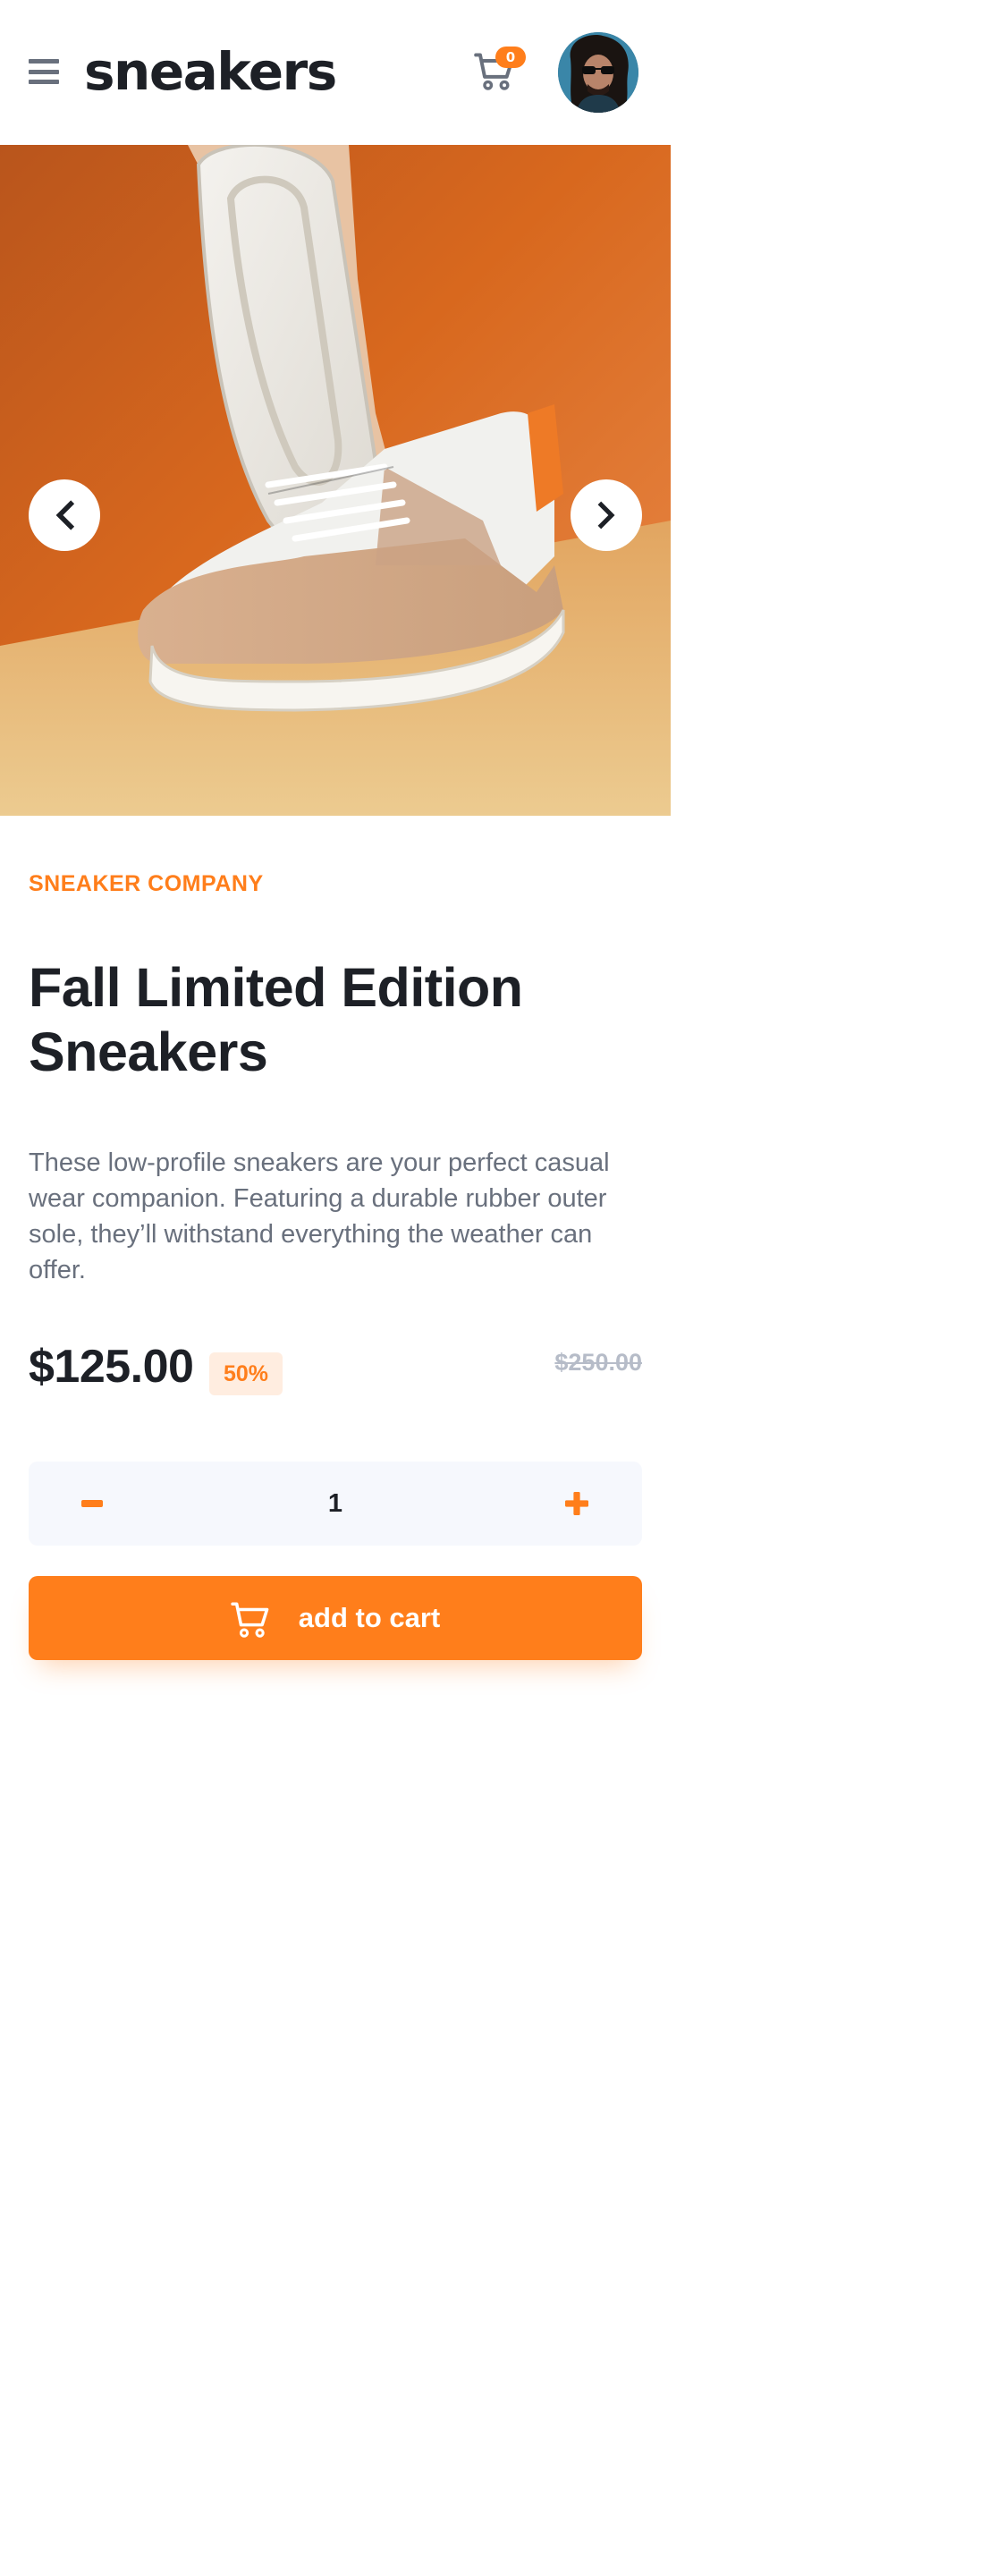 This screenshot has width=1006, height=2576. Describe the element at coordinates (598, 1362) in the screenshot. I see `original-price: $250.00` at that location.